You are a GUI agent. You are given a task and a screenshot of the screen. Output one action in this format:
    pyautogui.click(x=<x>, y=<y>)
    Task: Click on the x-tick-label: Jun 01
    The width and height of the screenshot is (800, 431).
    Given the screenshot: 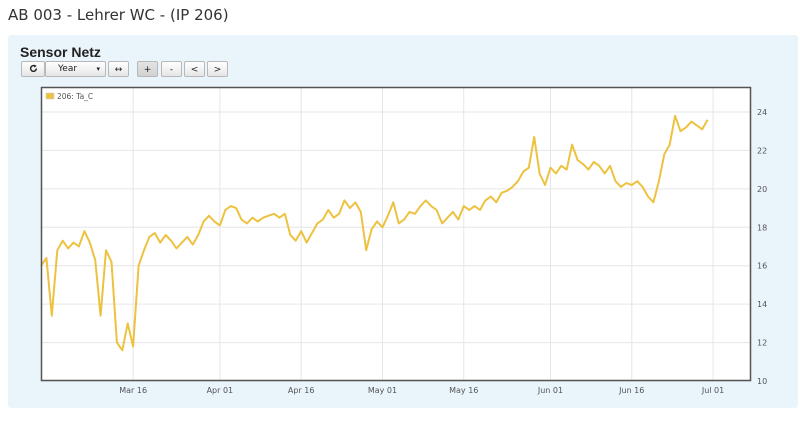 What is the action you would take?
    pyautogui.click(x=550, y=390)
    